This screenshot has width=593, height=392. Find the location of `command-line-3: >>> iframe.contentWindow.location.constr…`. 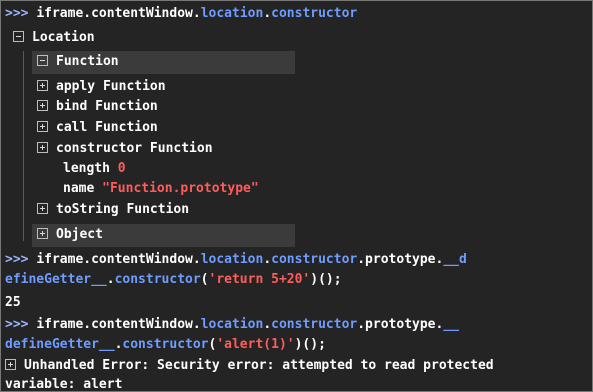

command-line-3: >>> iframe.contentWindow.location.constr… is located at coordinates (232, 325).